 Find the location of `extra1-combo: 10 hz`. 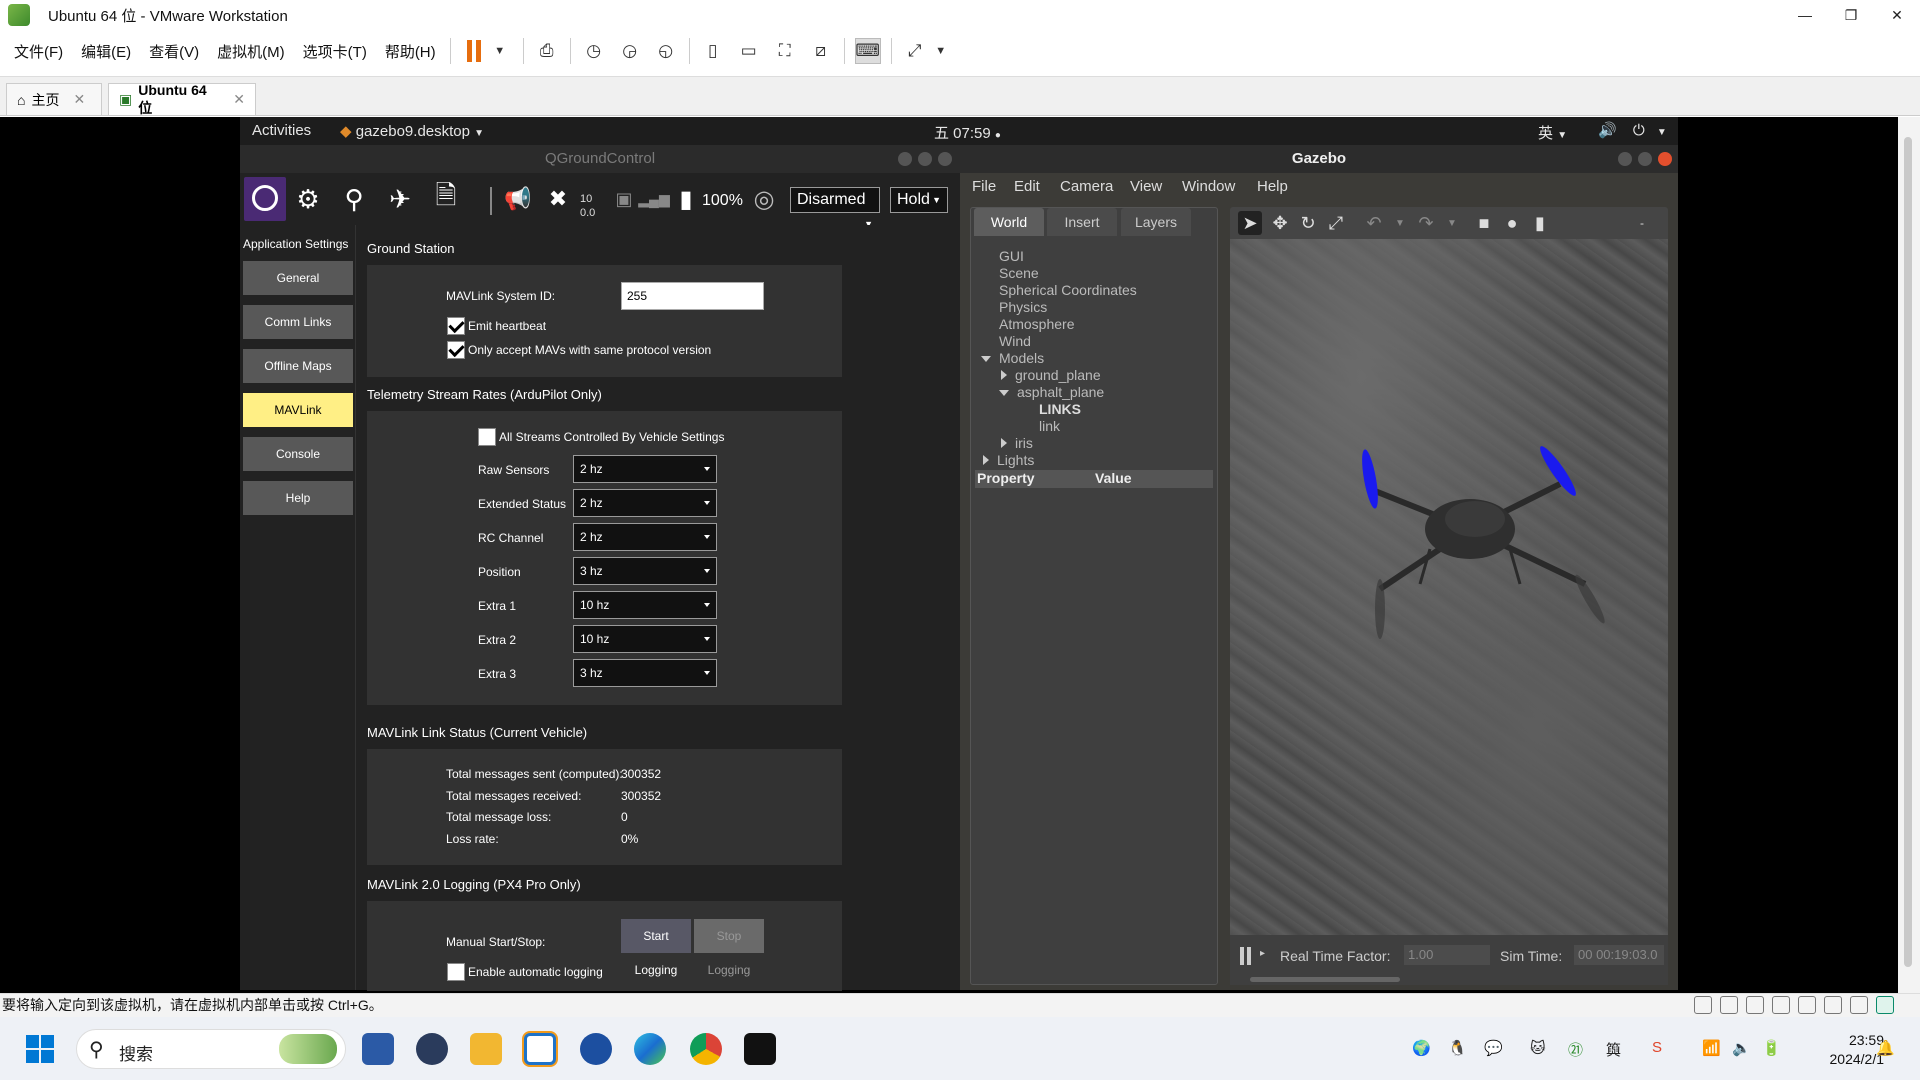

extra1-combo: 10 hz is located at coordinates (645, 605).